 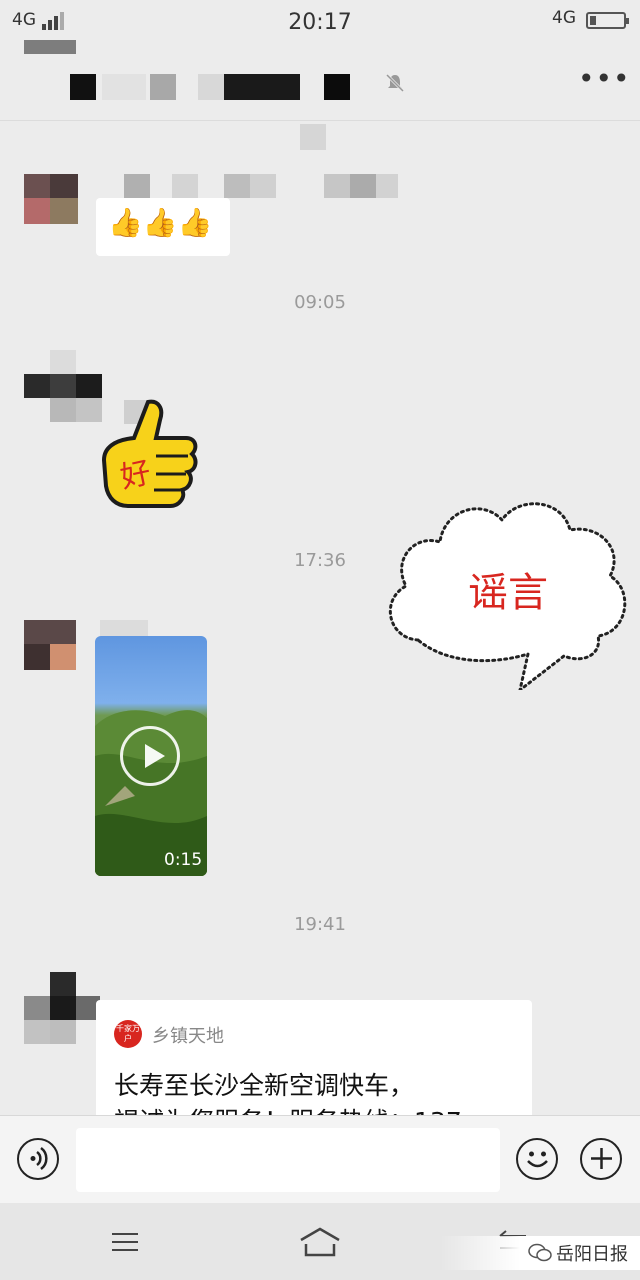 I want to click on home-icon, so click(x=320, y=1242).